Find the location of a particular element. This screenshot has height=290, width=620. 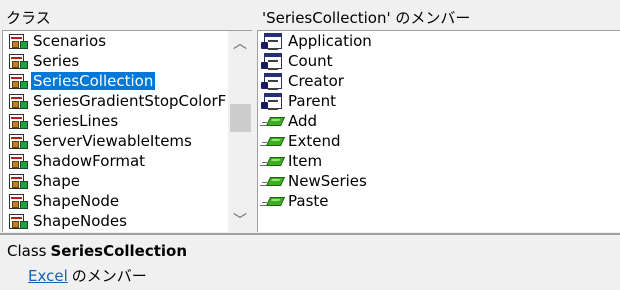

detail-kind: Class is located at coordinates (27, 251).